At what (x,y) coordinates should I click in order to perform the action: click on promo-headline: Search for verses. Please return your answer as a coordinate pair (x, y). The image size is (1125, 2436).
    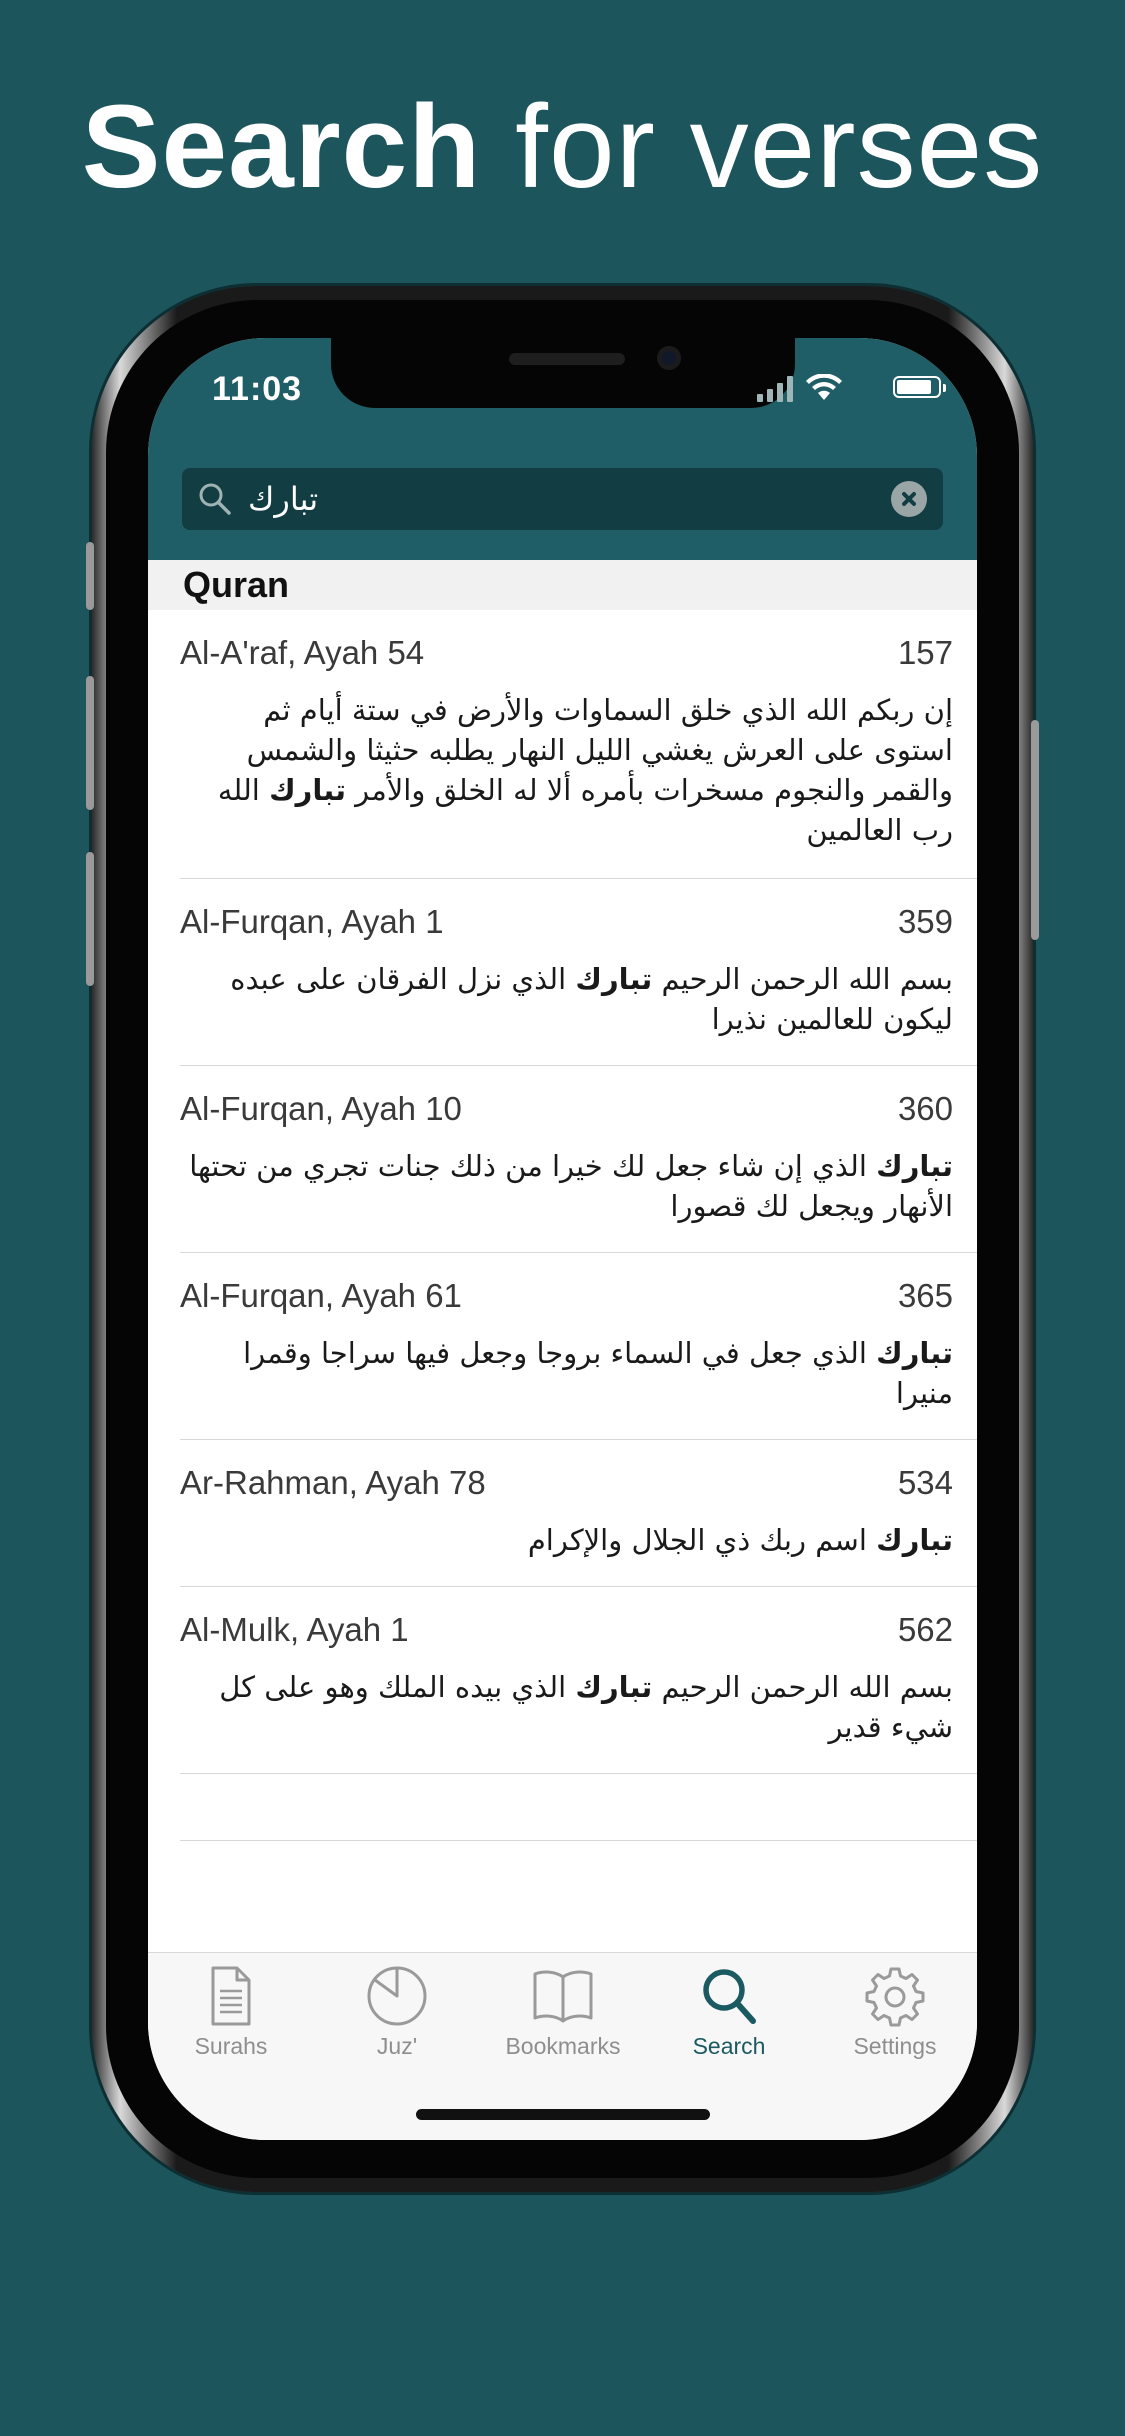
    Looking at the image, I should click on (562, 147).